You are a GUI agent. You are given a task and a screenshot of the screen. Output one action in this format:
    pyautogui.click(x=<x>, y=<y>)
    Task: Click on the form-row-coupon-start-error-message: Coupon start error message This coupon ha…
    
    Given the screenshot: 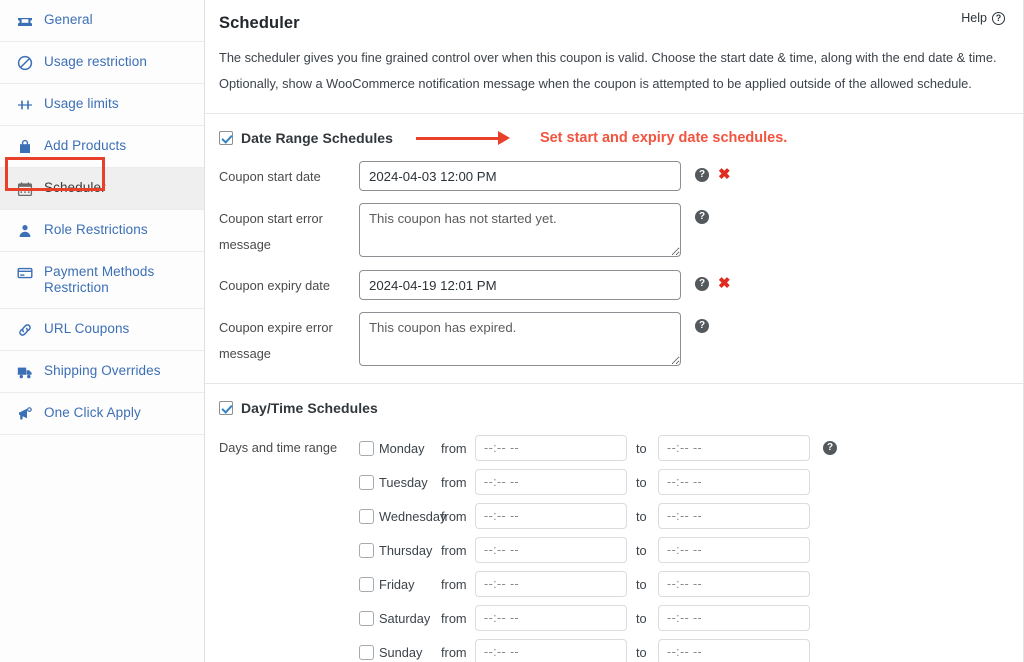 What is the action you would take?
    pyautogui.click(x=614, y=230)
    